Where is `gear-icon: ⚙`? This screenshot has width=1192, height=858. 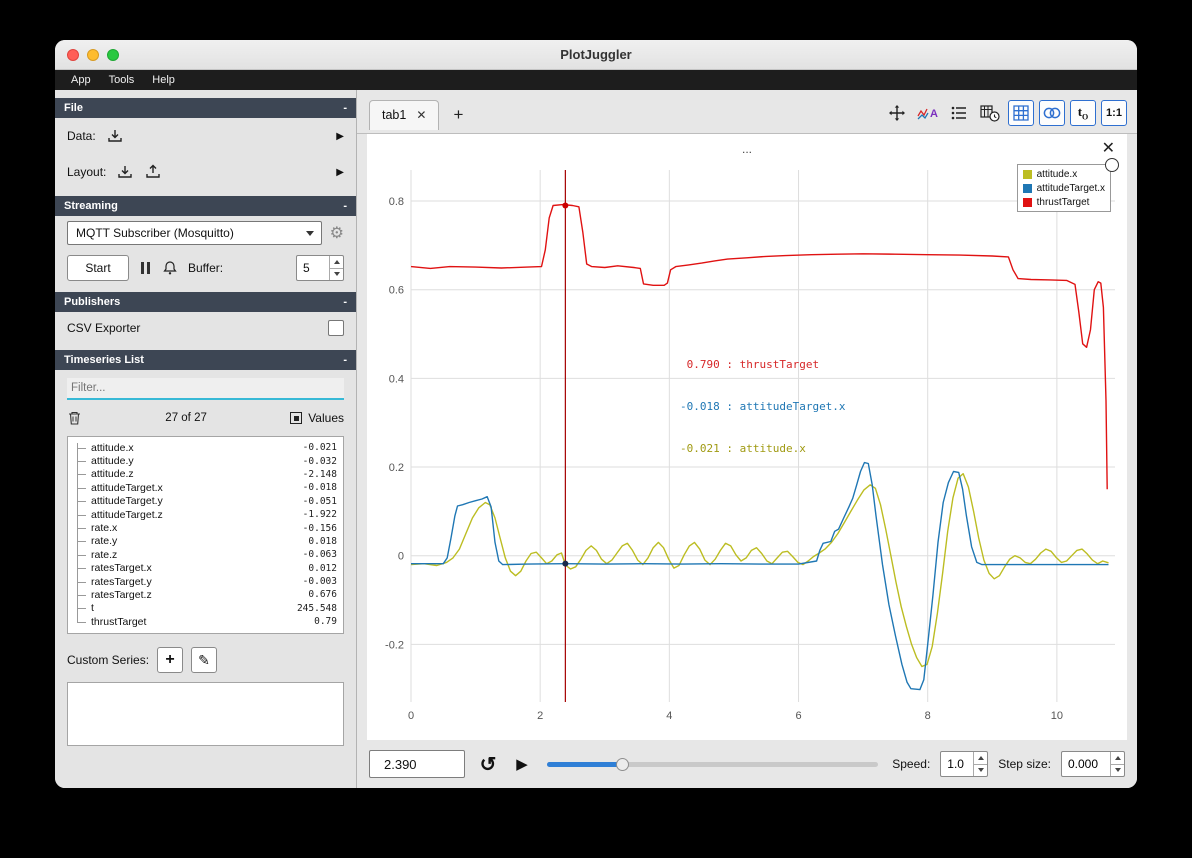 gear-icon: ⚙ is located at coordinates (337, 233).